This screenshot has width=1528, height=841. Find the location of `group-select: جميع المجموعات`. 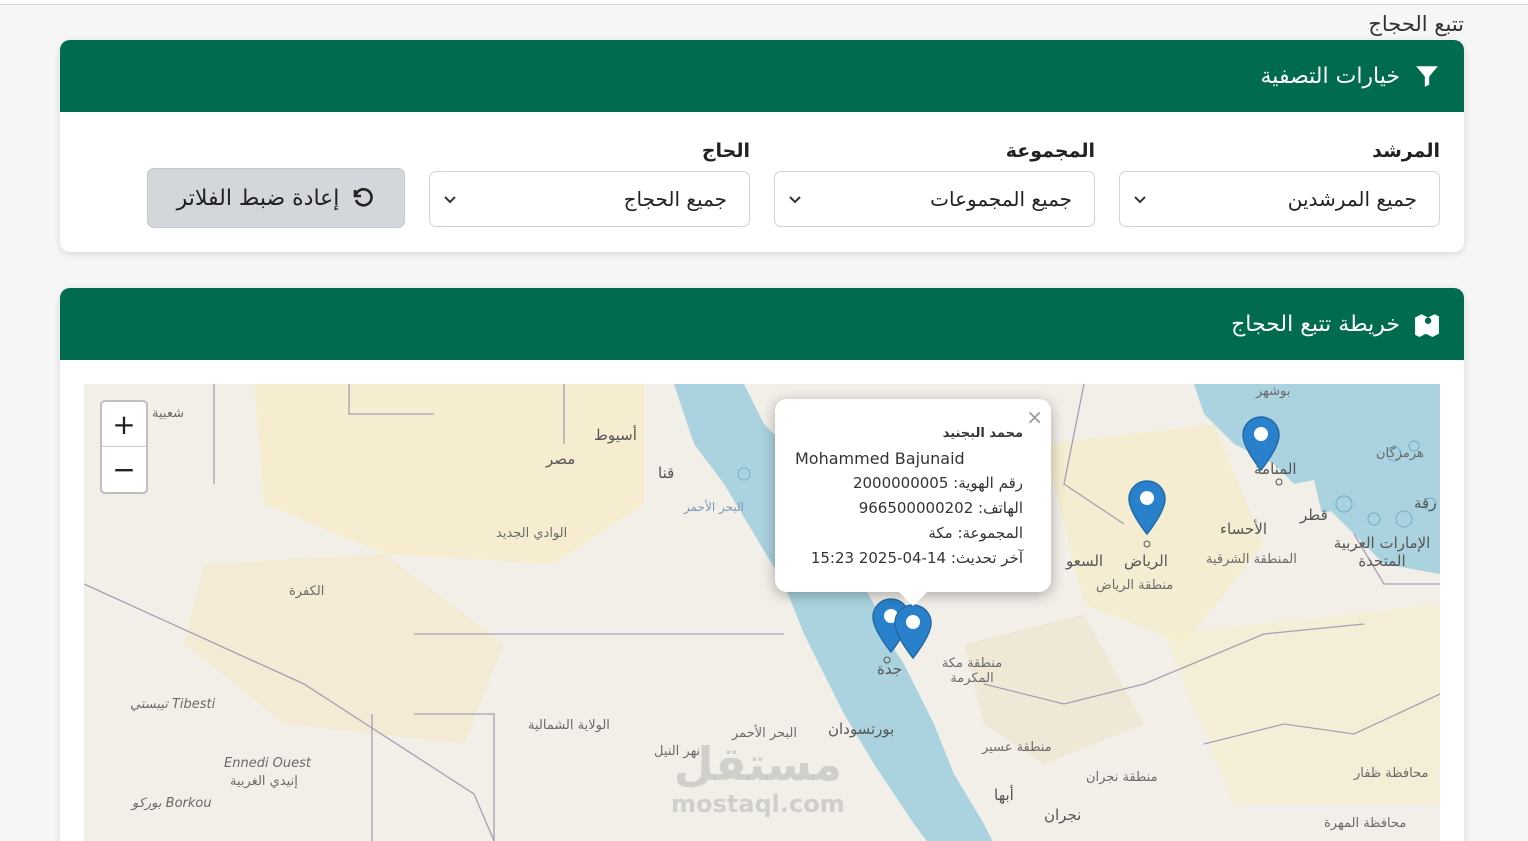

group-select: جميع المجموعات is located at coordinates (934, 199).